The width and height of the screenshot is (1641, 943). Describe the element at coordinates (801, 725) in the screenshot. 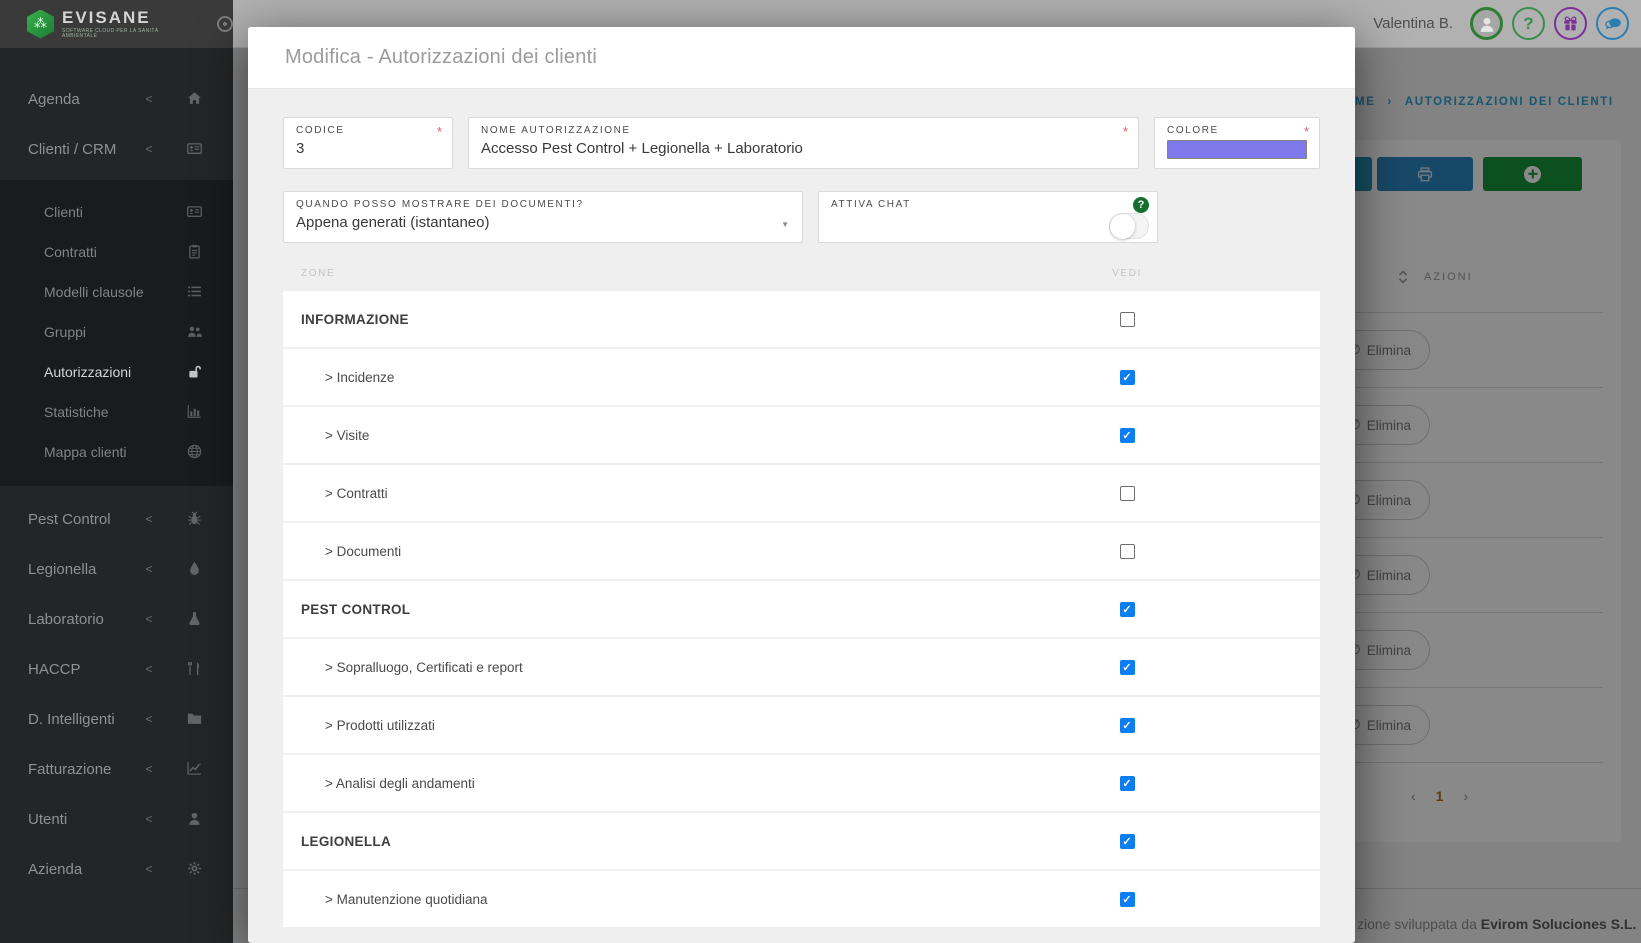

I see `zone-row: > Prodotti utilizzati ✓` at that location.